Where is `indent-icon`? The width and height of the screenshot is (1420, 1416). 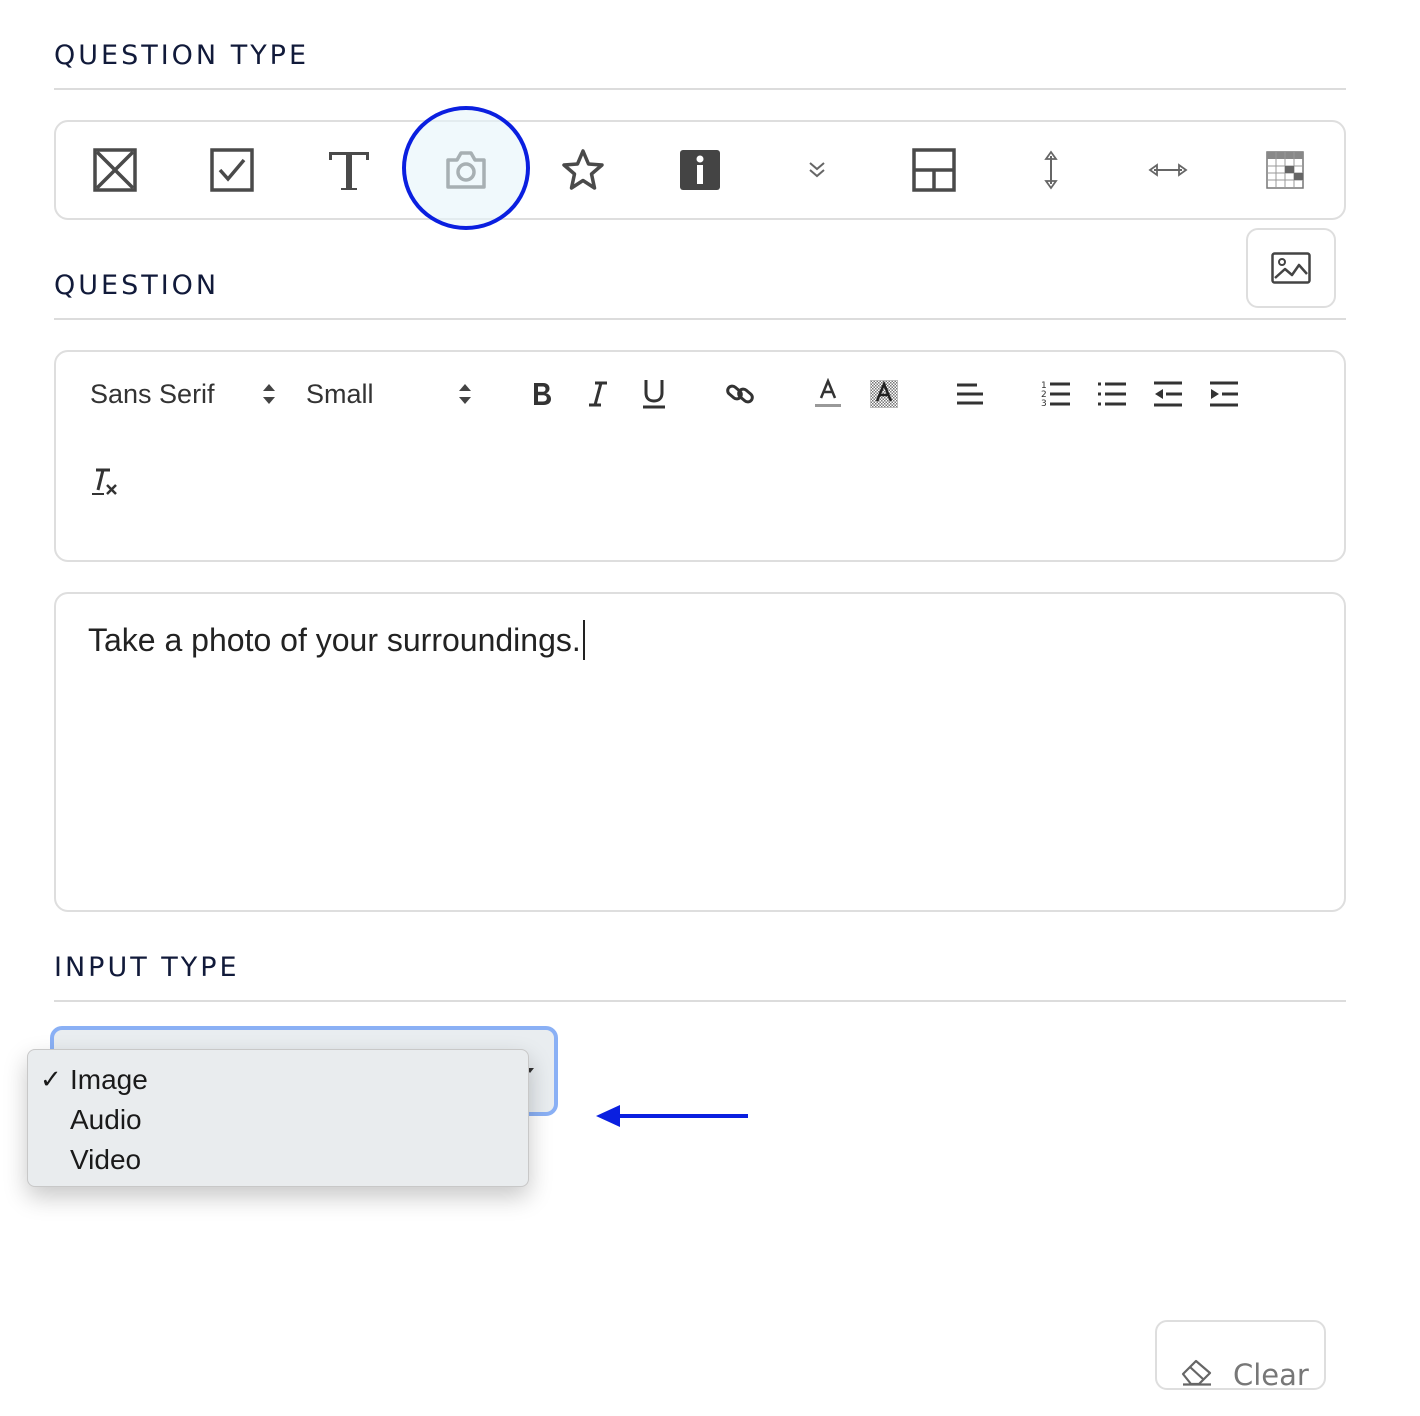
indent-icon is located at coordinates (1224, 394).